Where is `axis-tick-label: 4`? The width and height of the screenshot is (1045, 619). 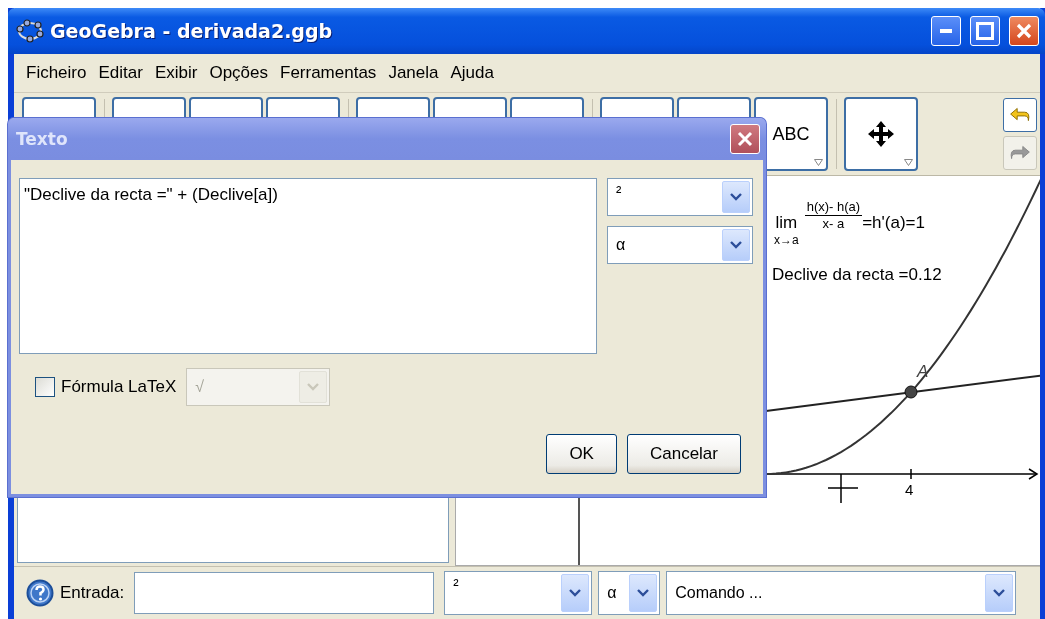 axis-tick-label: 4 is located at coordinates (909, 489).